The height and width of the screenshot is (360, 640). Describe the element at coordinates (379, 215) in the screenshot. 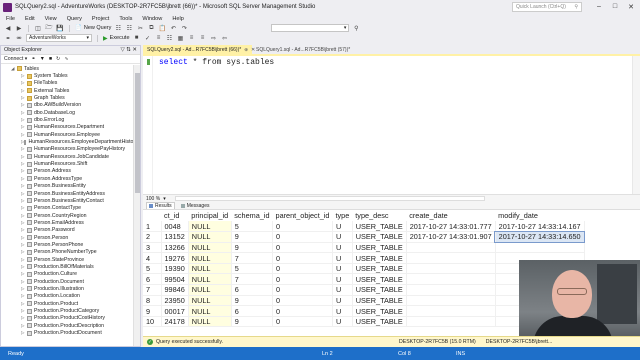

I see `column-header: type_desc` at that location.